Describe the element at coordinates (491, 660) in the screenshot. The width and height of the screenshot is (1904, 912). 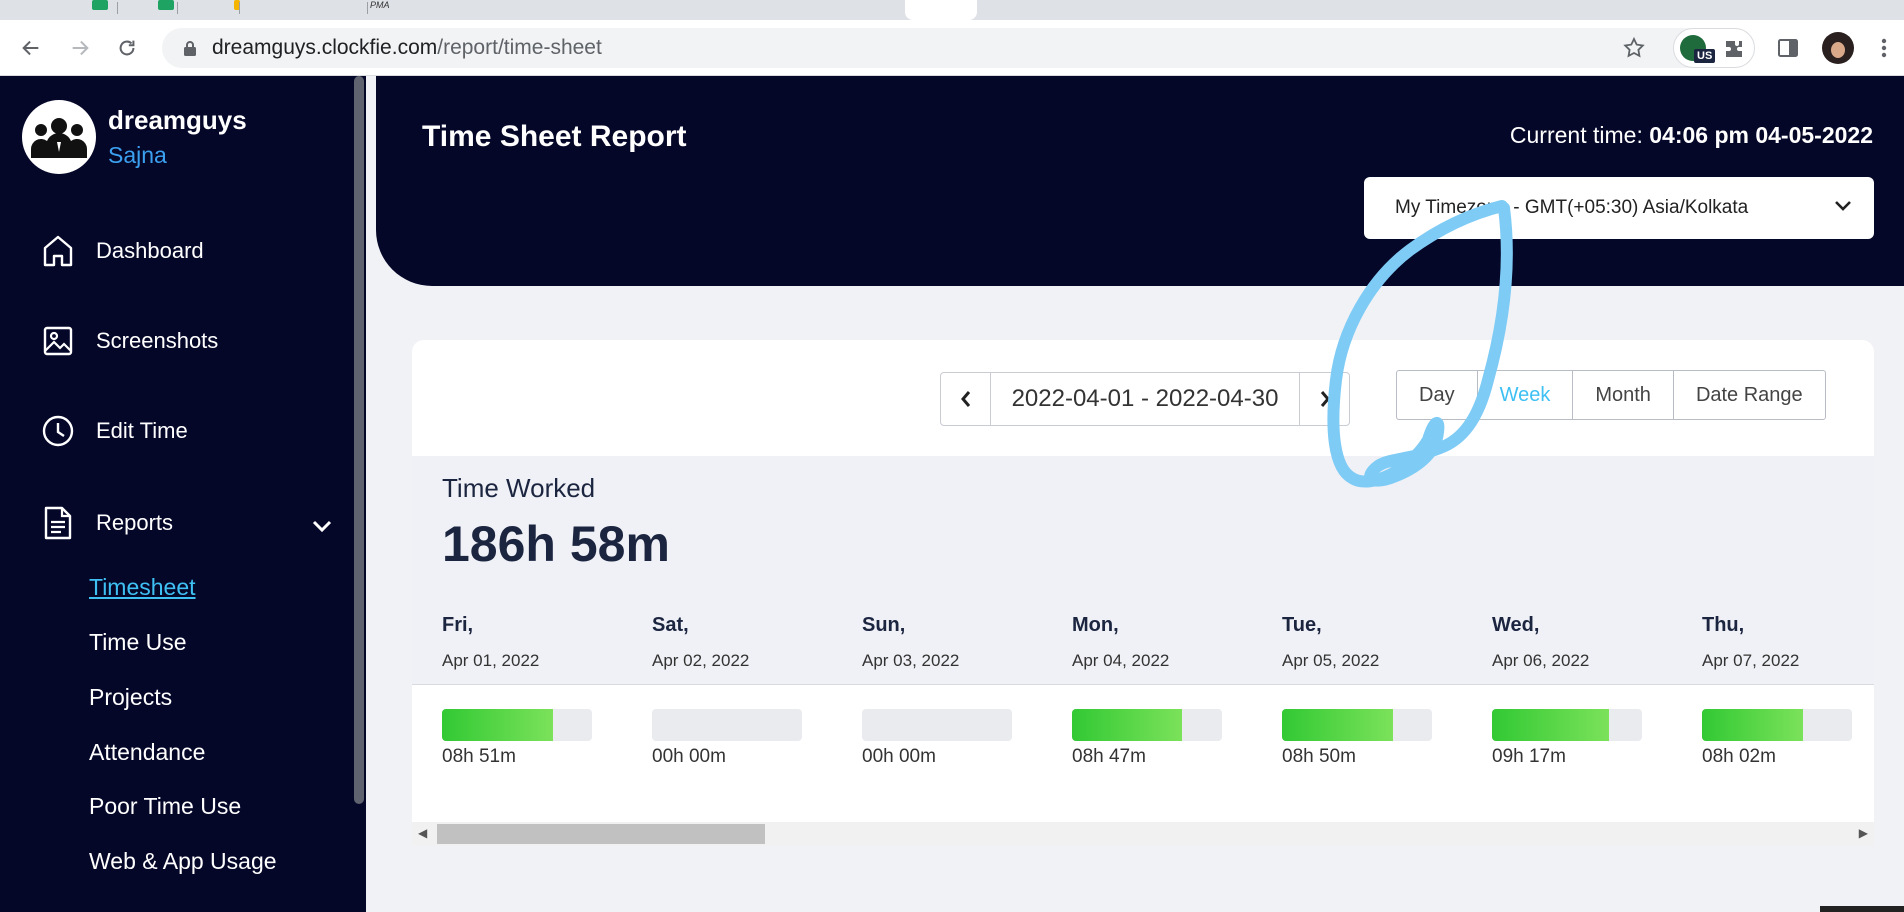
I see `day-date: Apr 01, 2022` at that location.